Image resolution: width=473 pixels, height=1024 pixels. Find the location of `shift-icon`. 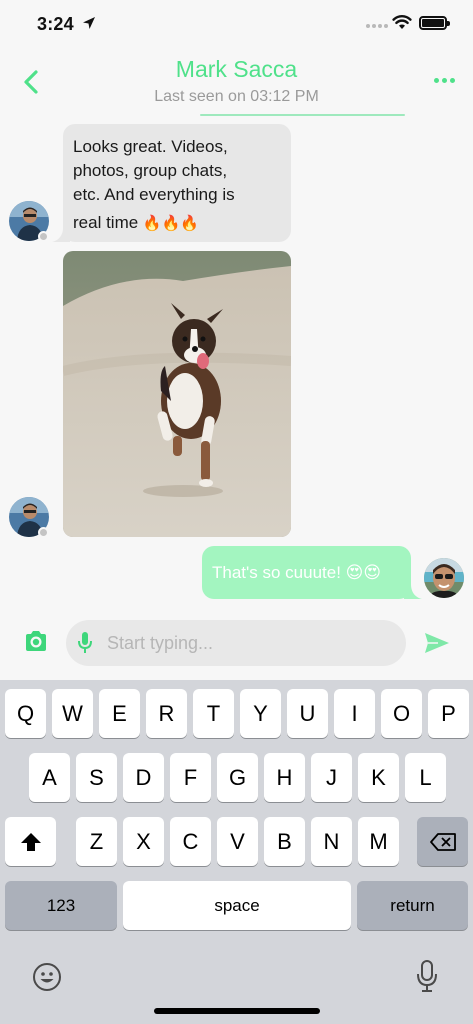

shift-icon is located at coordinates (30, 842).